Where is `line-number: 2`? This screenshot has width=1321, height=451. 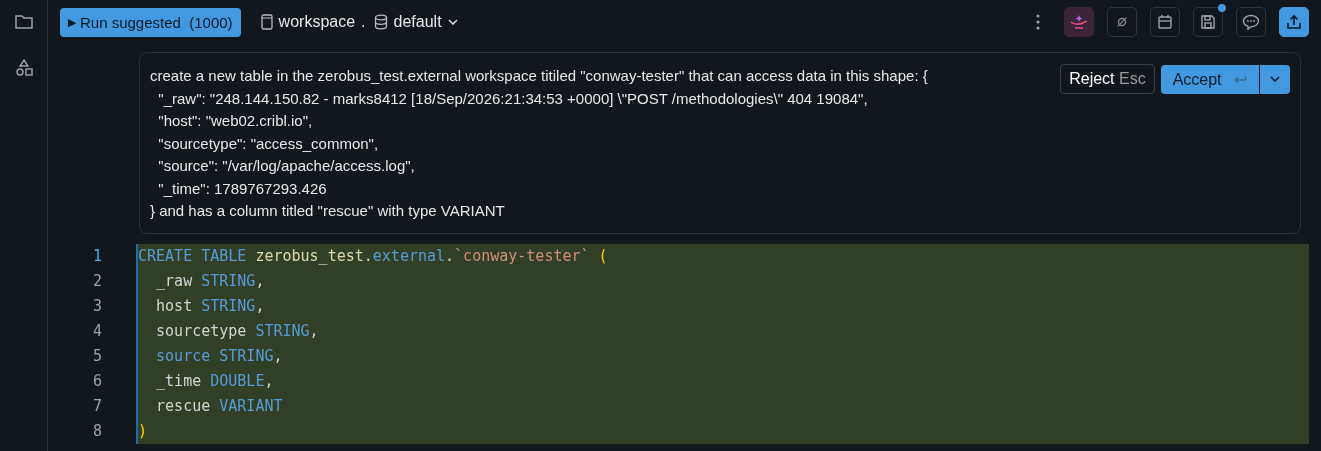 line-number: 2 is located at coordinates (97, 281).